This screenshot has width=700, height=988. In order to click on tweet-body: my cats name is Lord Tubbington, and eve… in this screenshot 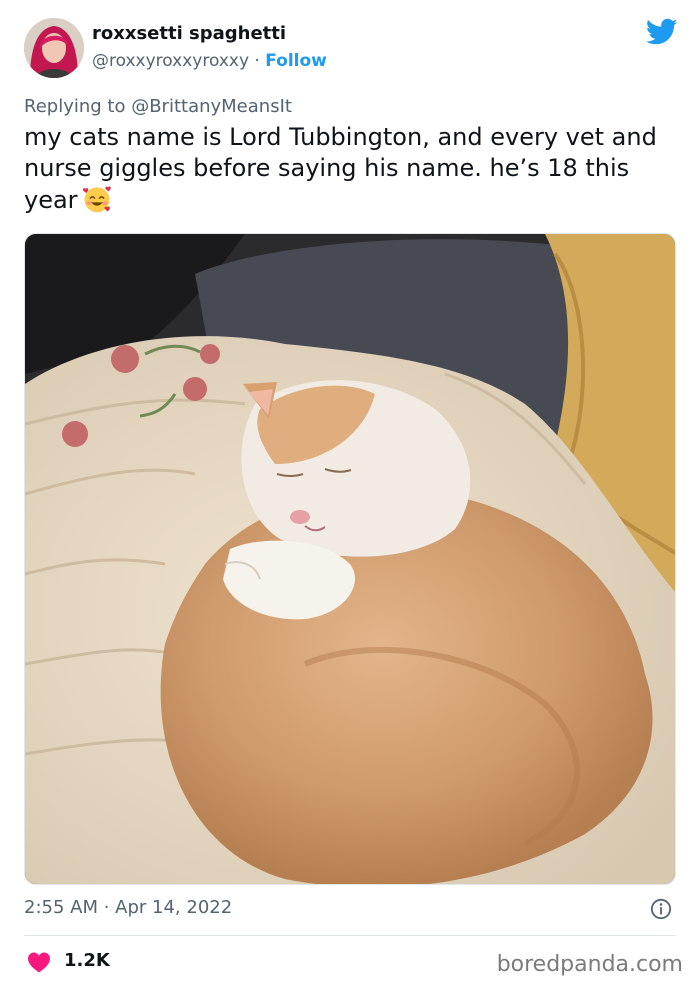, I will do `click(354, 169)`.